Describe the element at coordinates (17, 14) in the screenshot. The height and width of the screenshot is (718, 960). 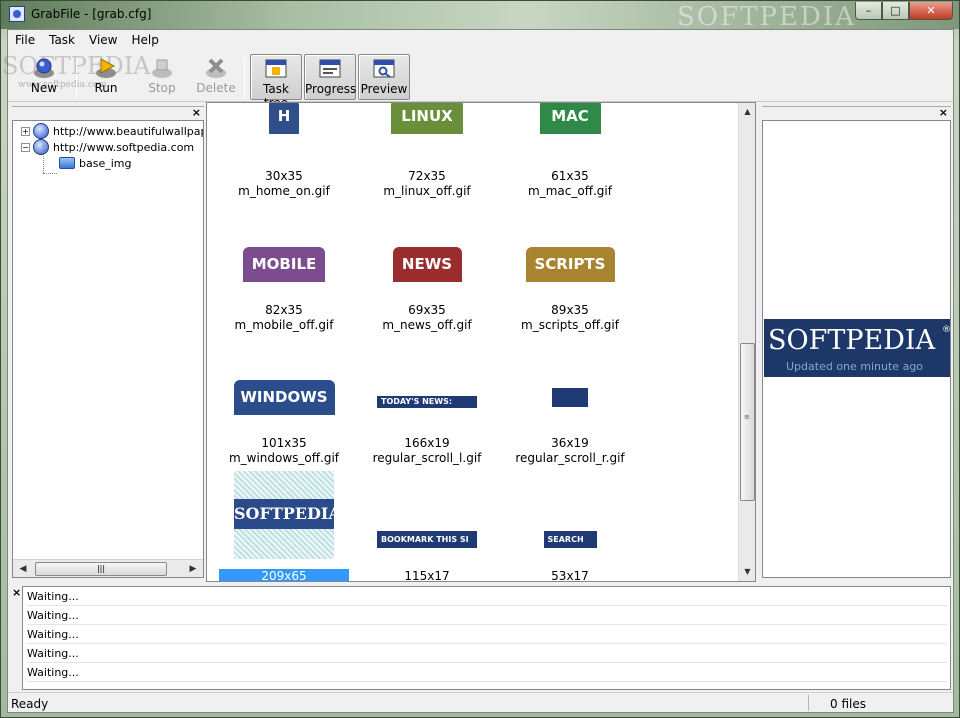
I see `app-icon` at that location.